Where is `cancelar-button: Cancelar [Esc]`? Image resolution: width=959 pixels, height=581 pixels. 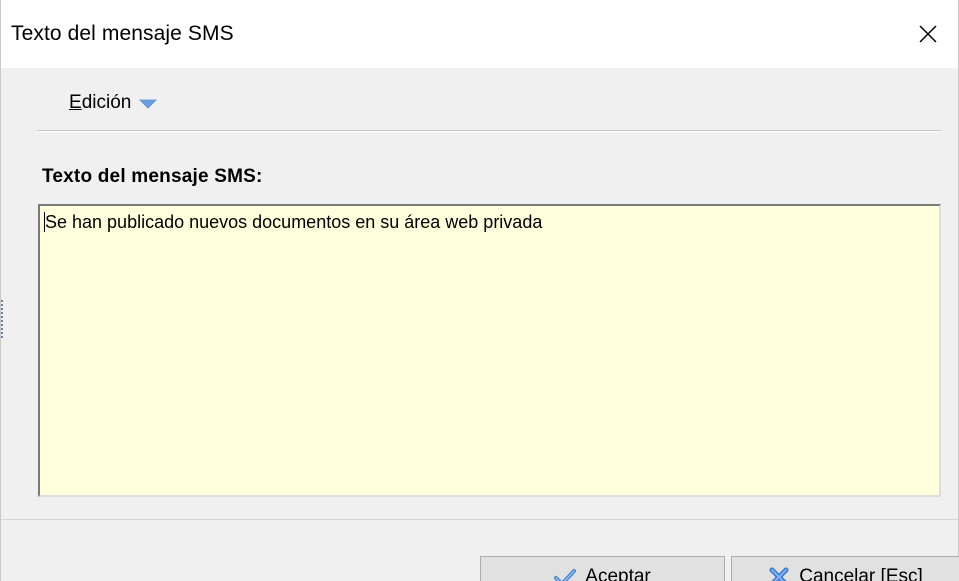 cancelar-button: Cancelar [Esc] is located at coordinates (845, 568).